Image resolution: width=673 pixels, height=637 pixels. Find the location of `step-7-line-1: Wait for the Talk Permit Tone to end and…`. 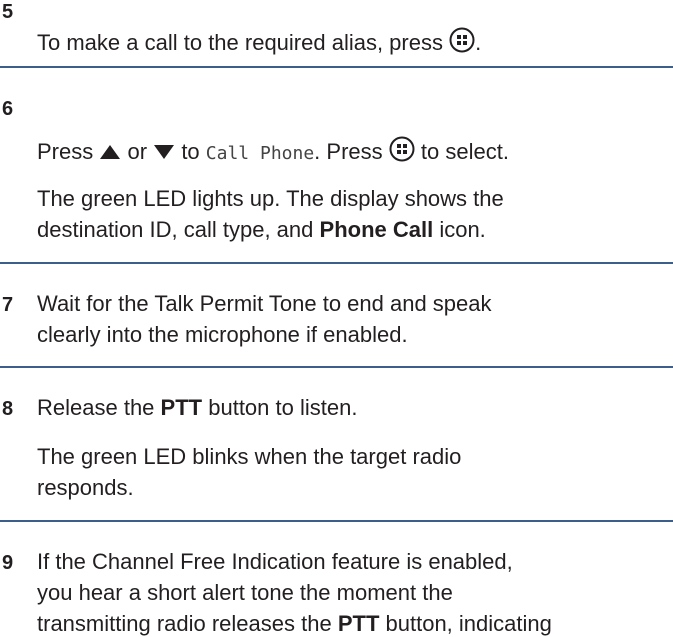

step-7-line-1: Wait for the Talk Permit Tone to end and… is located at coordinates (264, 303).